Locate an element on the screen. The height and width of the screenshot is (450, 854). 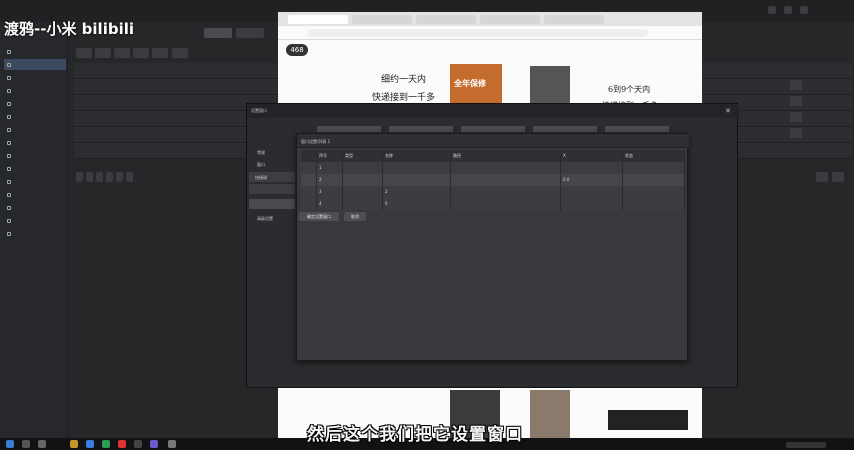
table-row: 4 0 is located at coordinates (493, 204).